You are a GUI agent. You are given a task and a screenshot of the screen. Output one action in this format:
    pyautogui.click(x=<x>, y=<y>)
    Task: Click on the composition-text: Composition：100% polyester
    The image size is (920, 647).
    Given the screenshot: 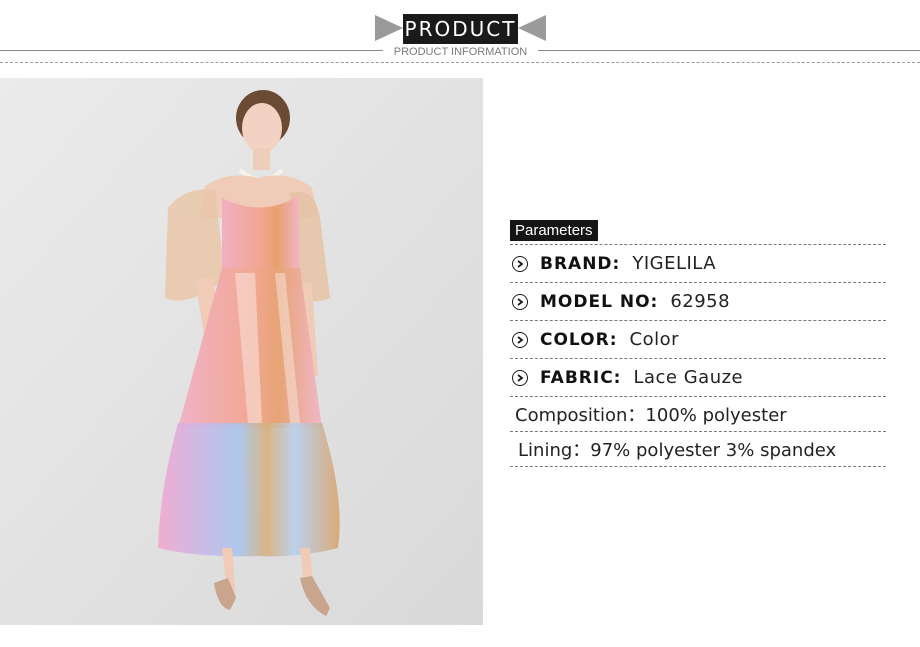 What is the action you would take?
    pyautogui.click(x=651, y=415)
    